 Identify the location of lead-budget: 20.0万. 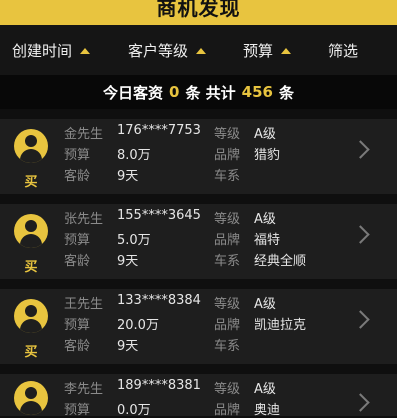
(138, 325).